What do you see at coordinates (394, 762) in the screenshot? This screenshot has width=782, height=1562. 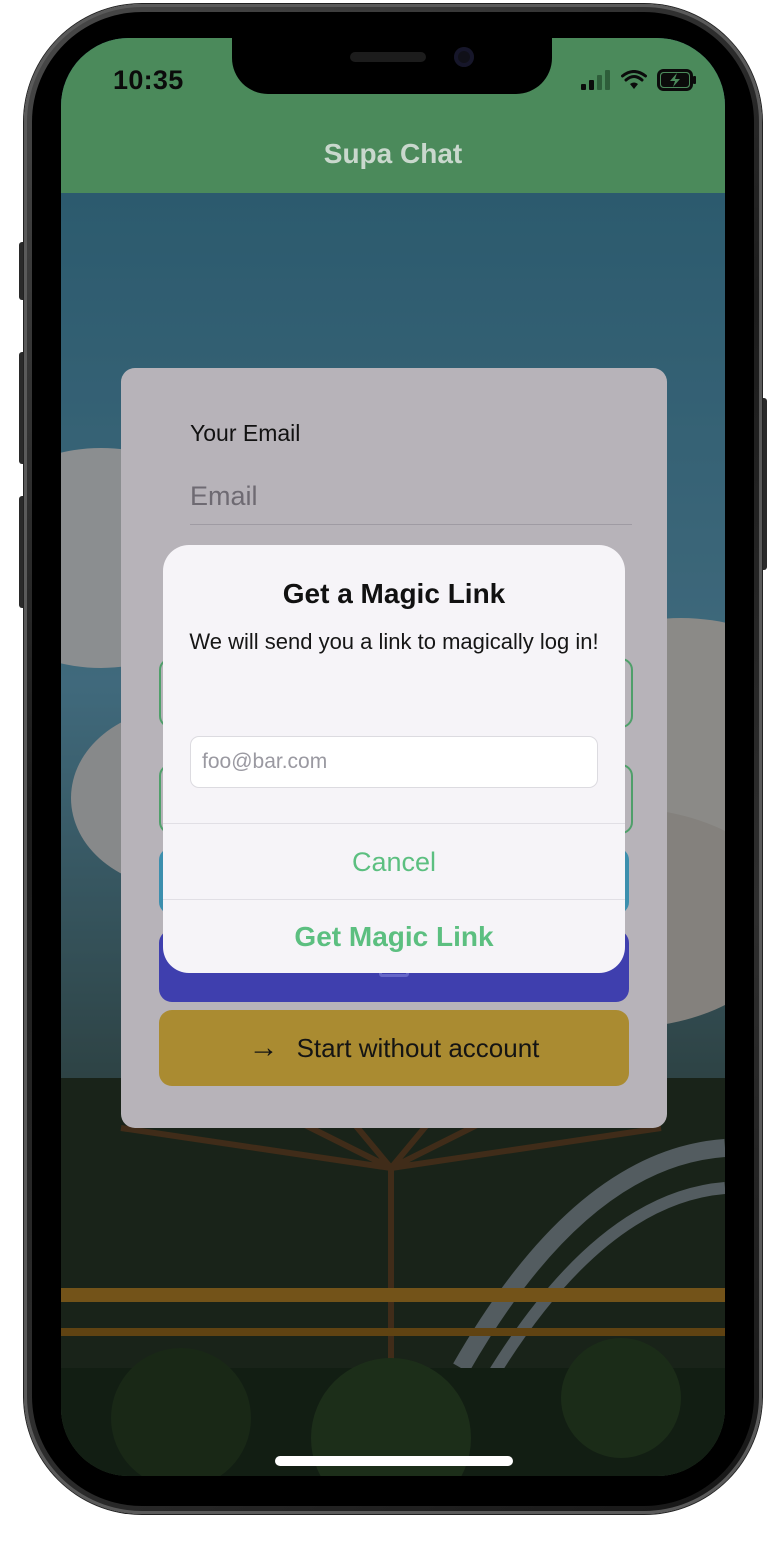 I see `alert-email-input` at bounding box center [394, 762].